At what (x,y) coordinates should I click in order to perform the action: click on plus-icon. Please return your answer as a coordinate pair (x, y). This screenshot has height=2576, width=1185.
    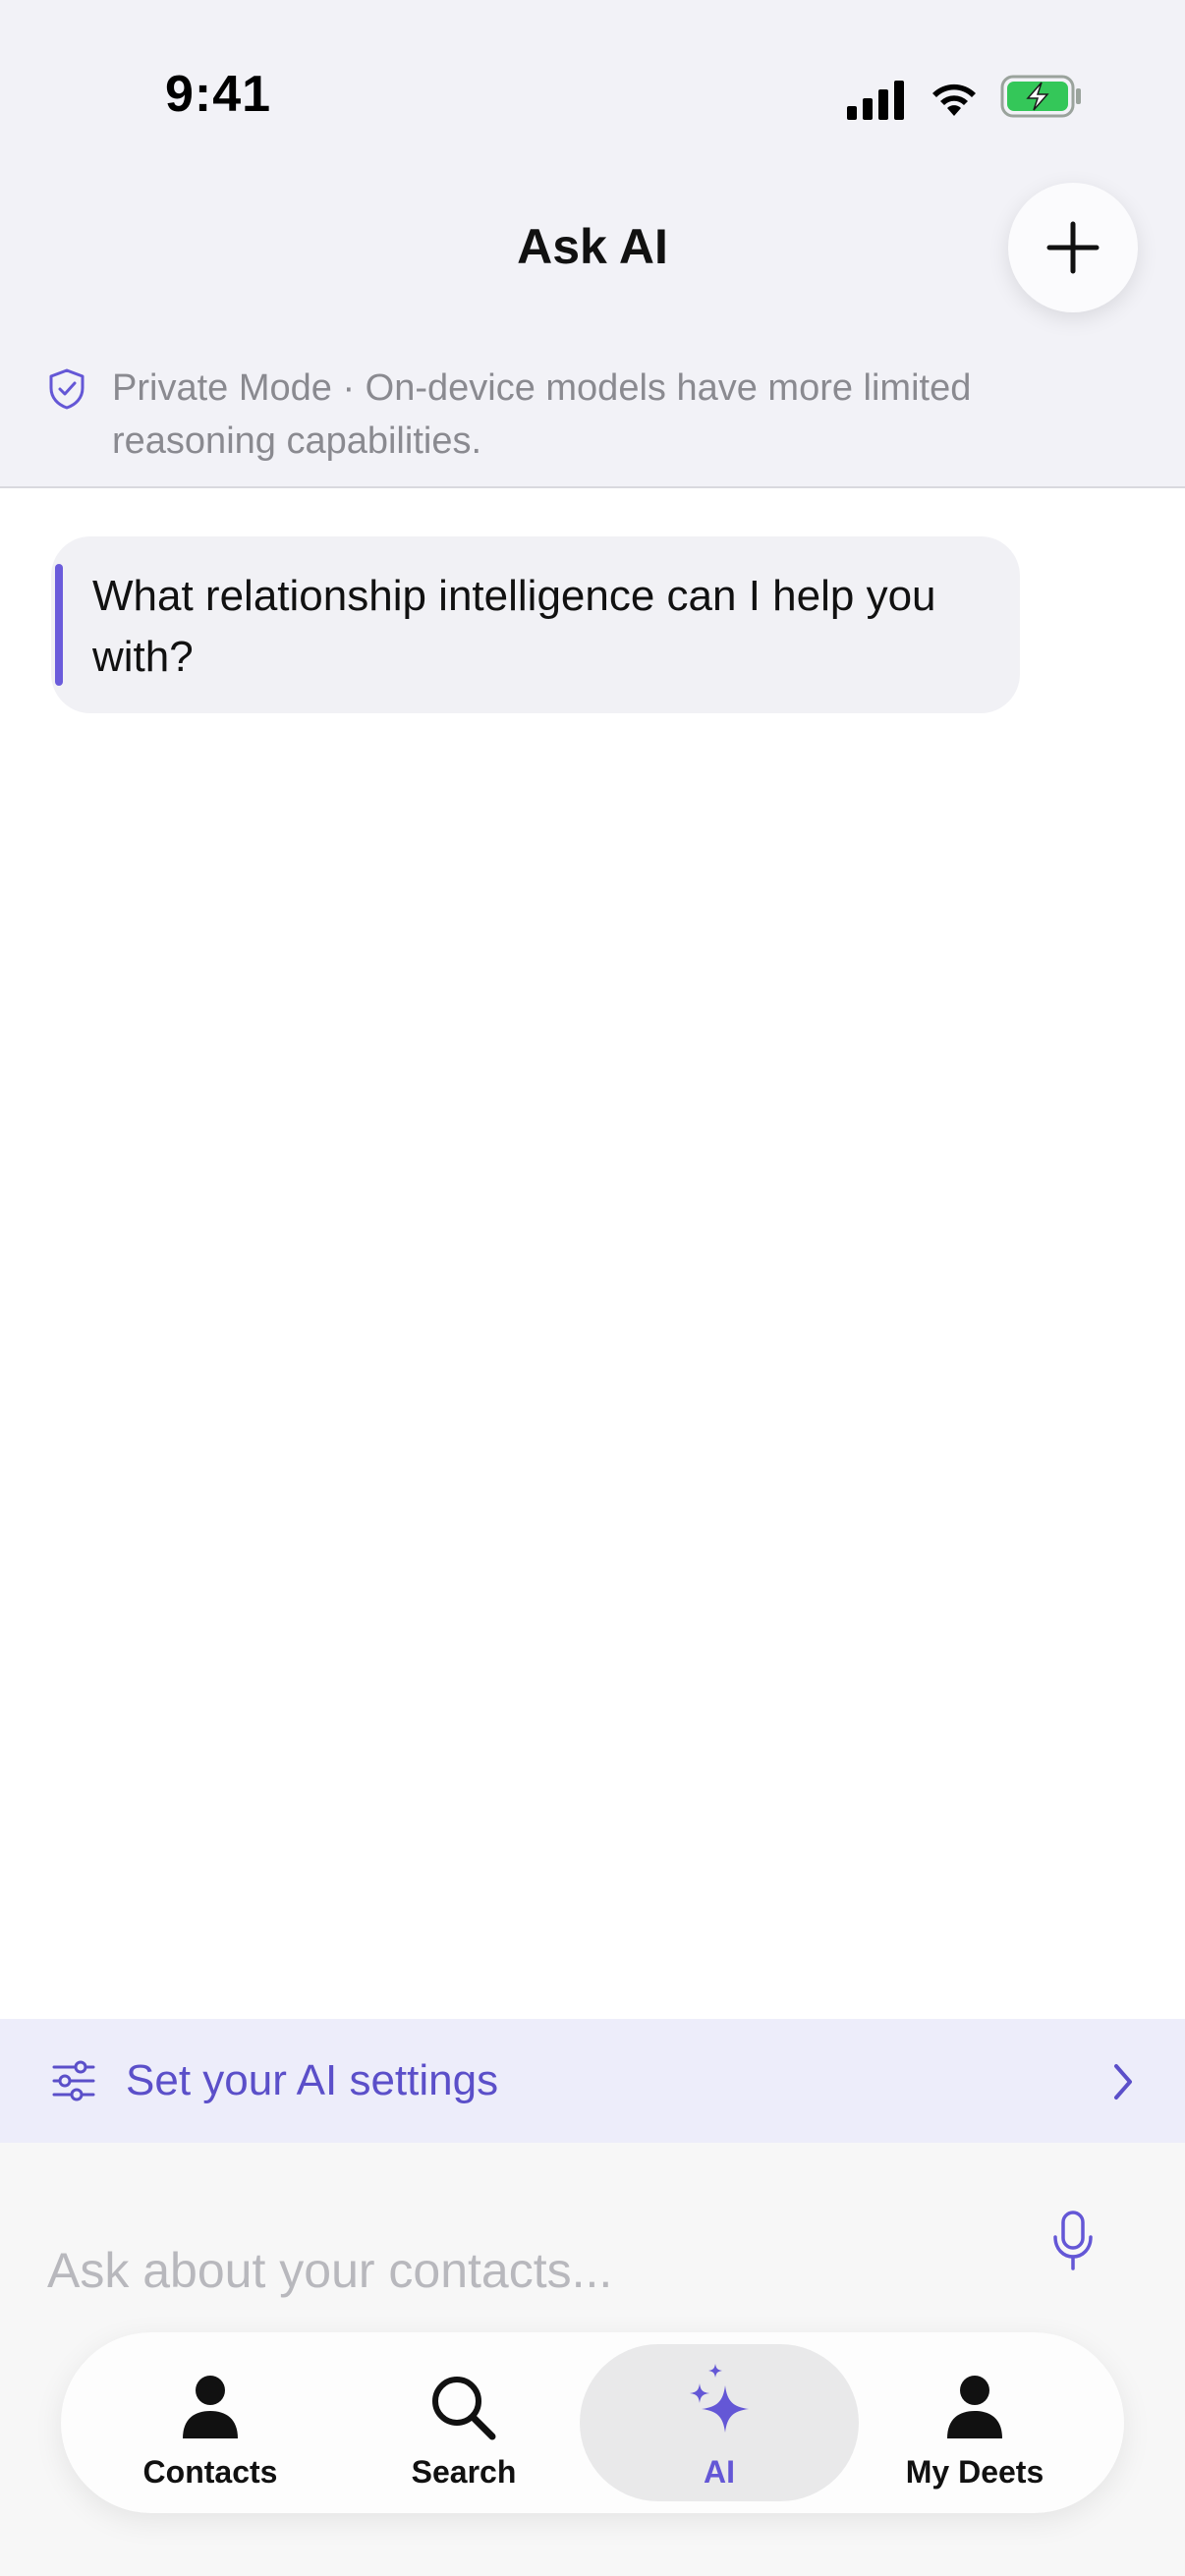
    Looking at the image, I should click on (1073, 247).